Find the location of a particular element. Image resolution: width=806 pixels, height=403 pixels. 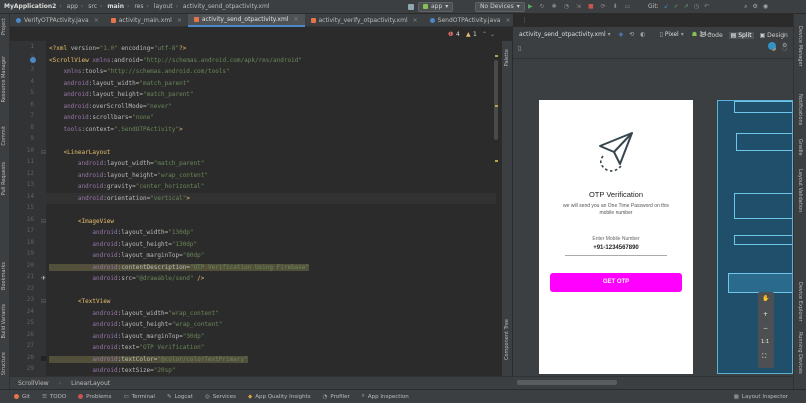

code-mode-button: ☰ Code is located at coordinates (711, 35).